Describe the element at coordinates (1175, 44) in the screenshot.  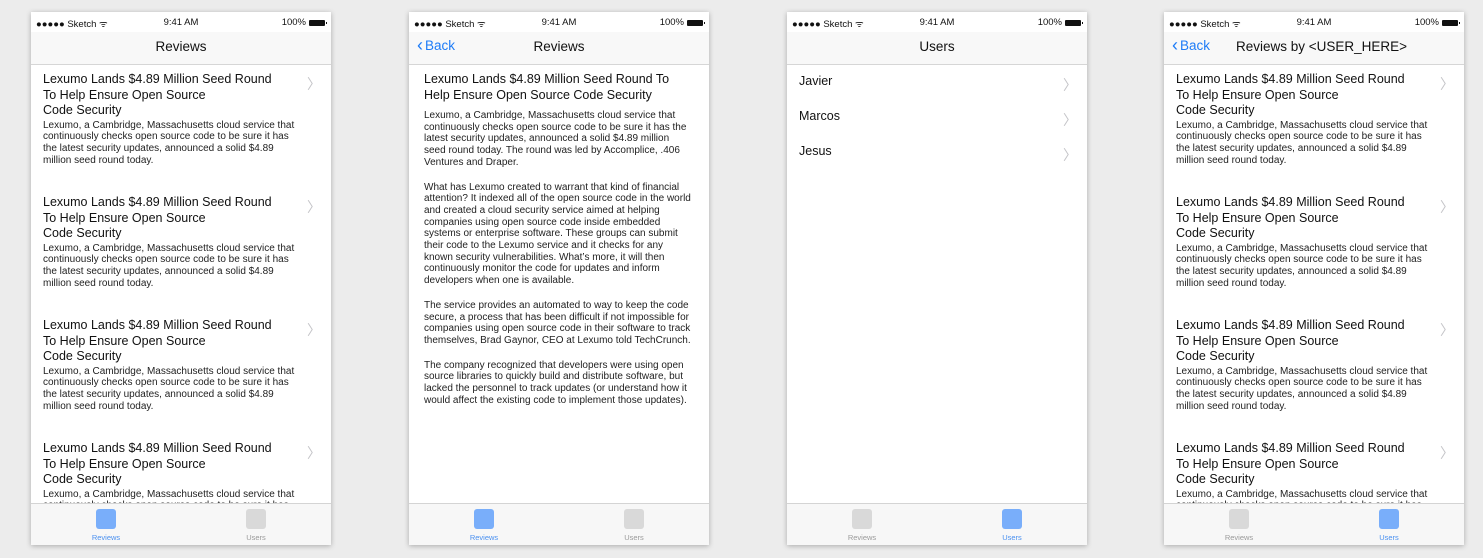
I see `chevron-left-icon: ‹` at that location.